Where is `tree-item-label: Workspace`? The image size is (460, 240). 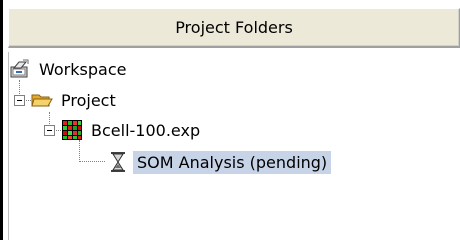
tree-item-label: Workspace is located at coordinates (83, 69).